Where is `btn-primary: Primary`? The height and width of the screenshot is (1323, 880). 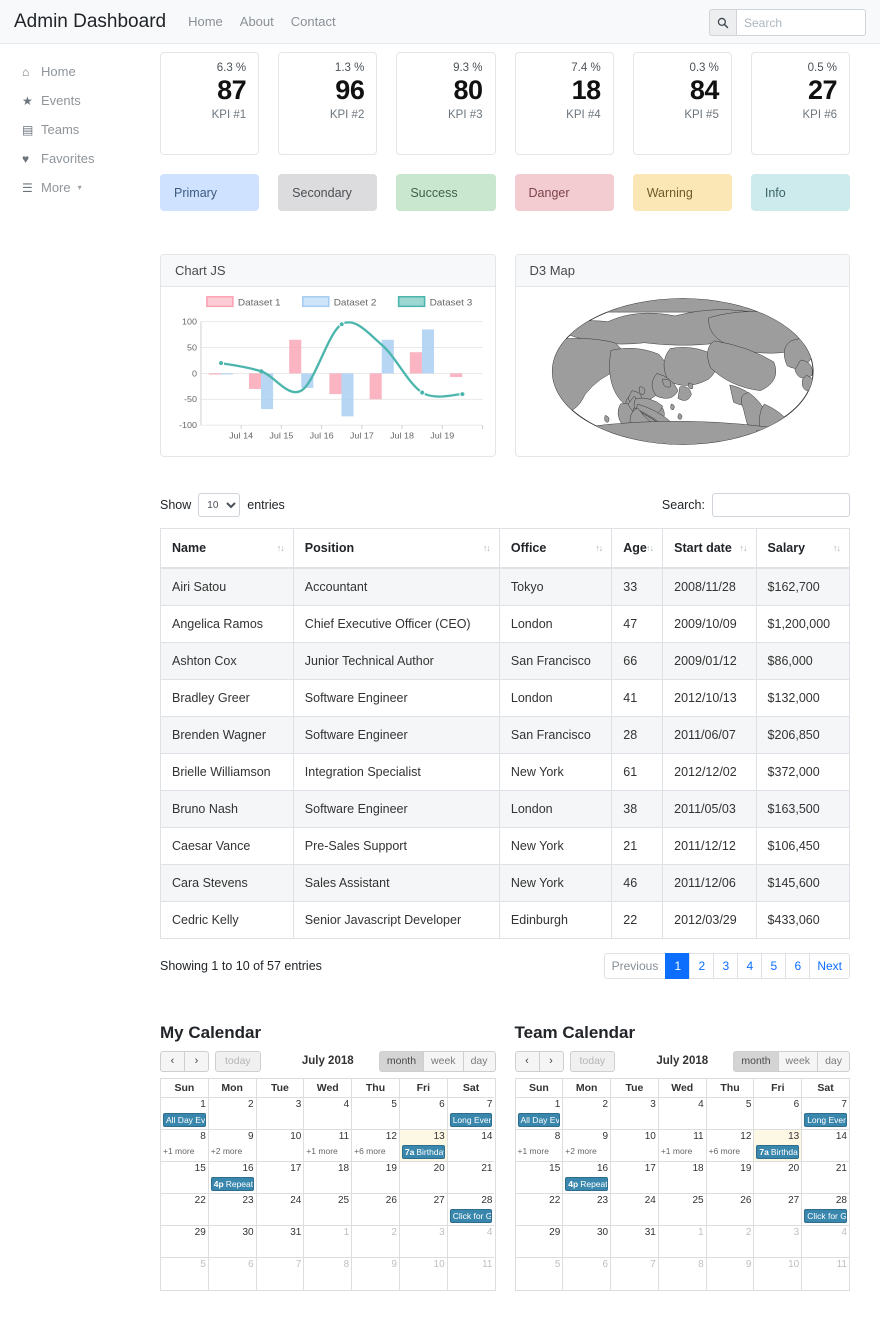 btn-primary: Primary is located at coordinates (210, 192).